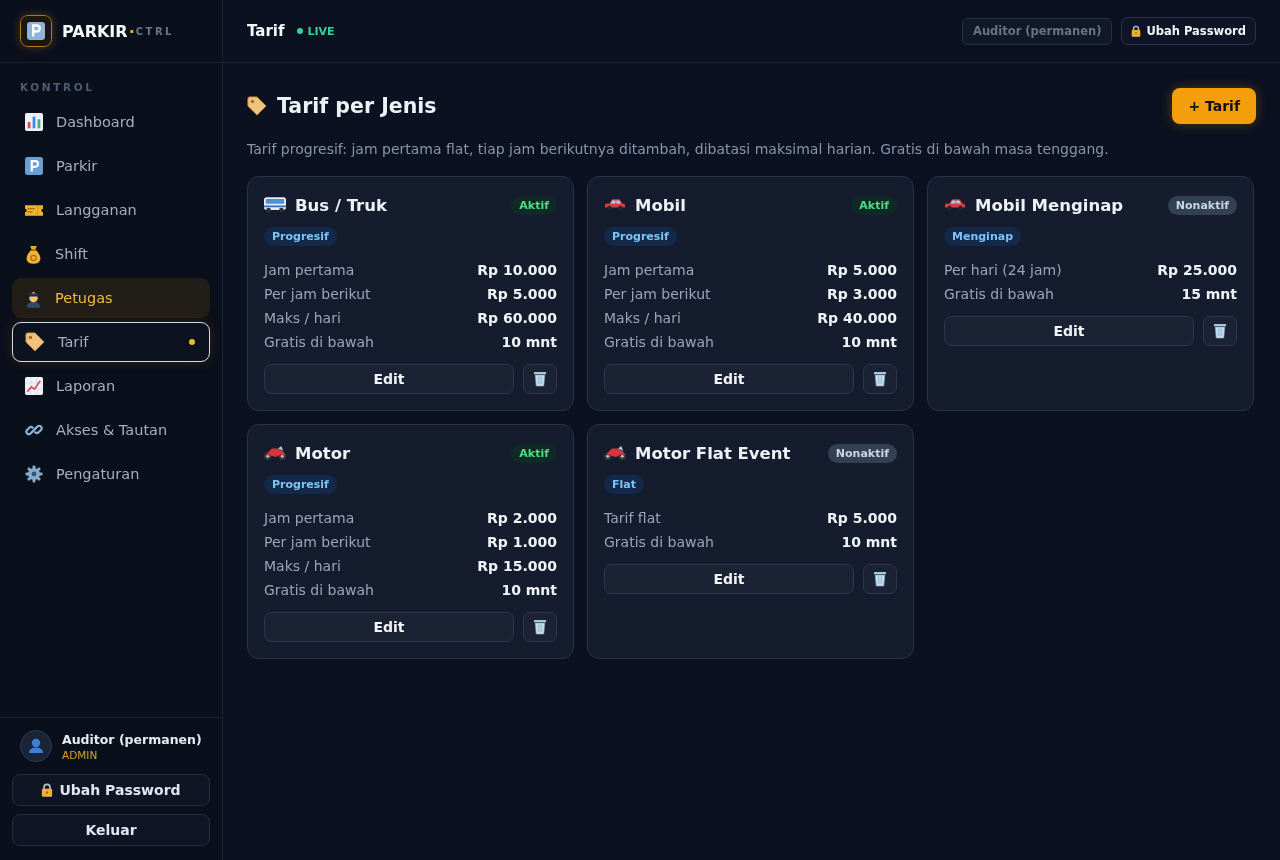  What do you see at coordinates (36, 31) in the screenshot?
I see `logo-icon` at bounding box center [36, 31].